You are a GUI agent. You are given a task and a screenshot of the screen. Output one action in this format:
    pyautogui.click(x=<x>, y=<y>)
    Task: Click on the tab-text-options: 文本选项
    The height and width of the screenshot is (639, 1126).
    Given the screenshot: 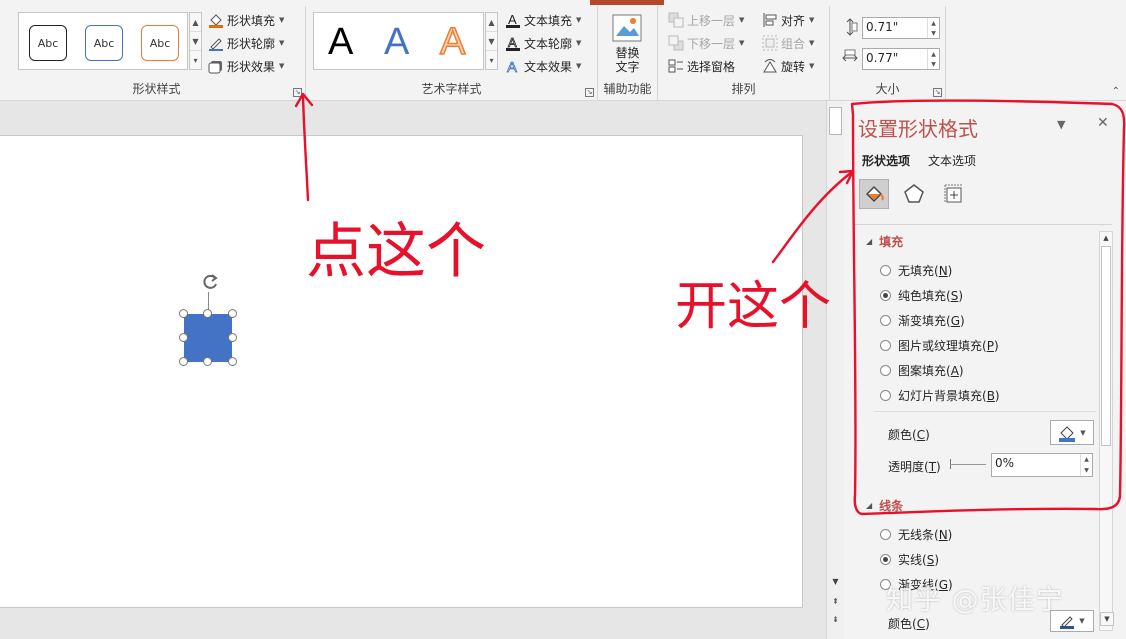 What is the action you would take?
    pyautogui.click(x=952, y=160)
    